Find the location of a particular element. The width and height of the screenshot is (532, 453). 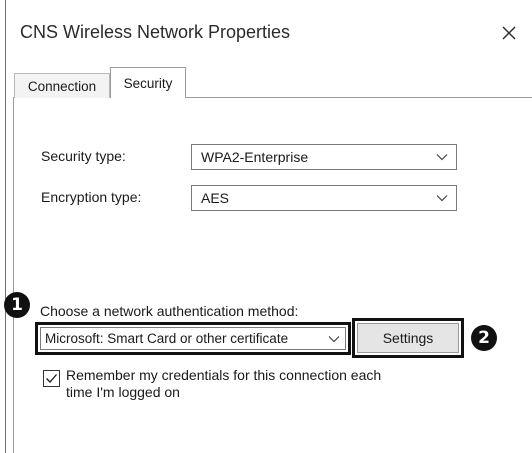

remember-line-2: time I'm logged on is located at coordinates (123, 392).